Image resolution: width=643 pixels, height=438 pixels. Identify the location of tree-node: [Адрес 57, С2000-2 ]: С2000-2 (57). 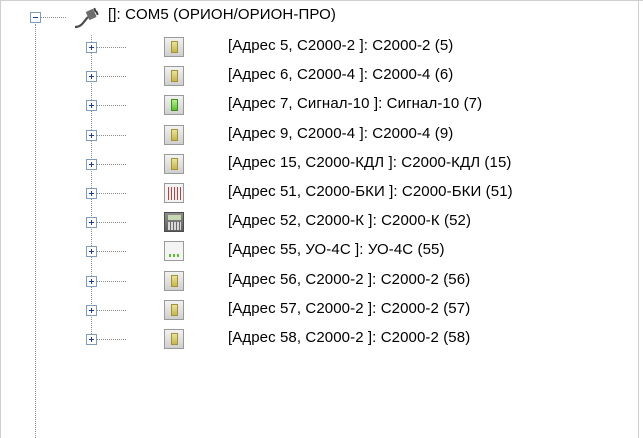
(321, 310).